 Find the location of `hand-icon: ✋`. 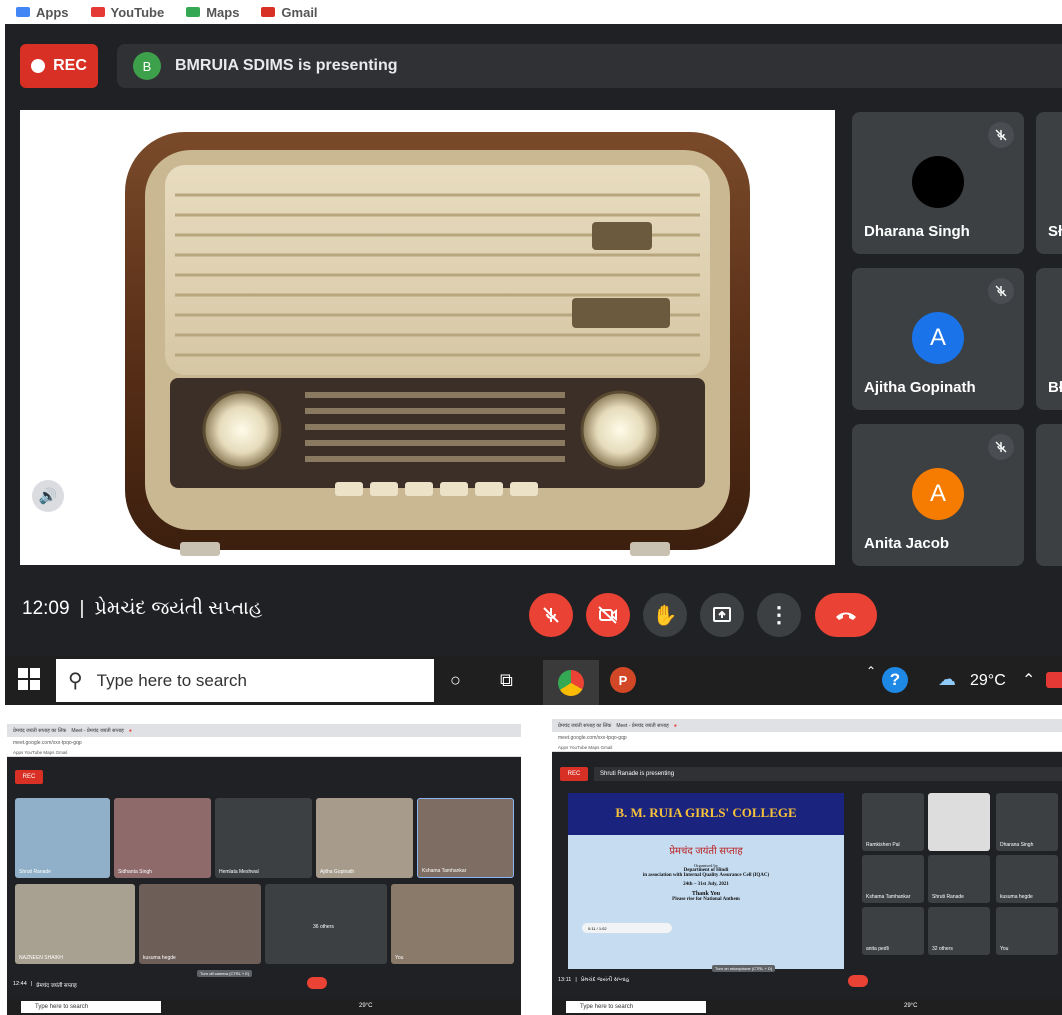

hand-icon: ✋ is located at coordinates (665, 615).